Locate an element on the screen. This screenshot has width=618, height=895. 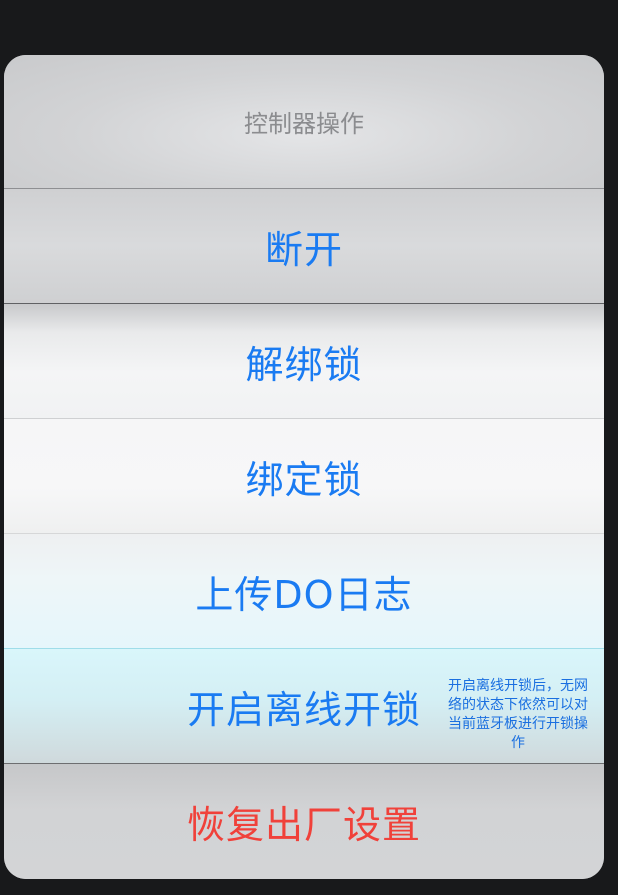
action-sheet-title: 控制器操作 is located at coordinates (304, 124).